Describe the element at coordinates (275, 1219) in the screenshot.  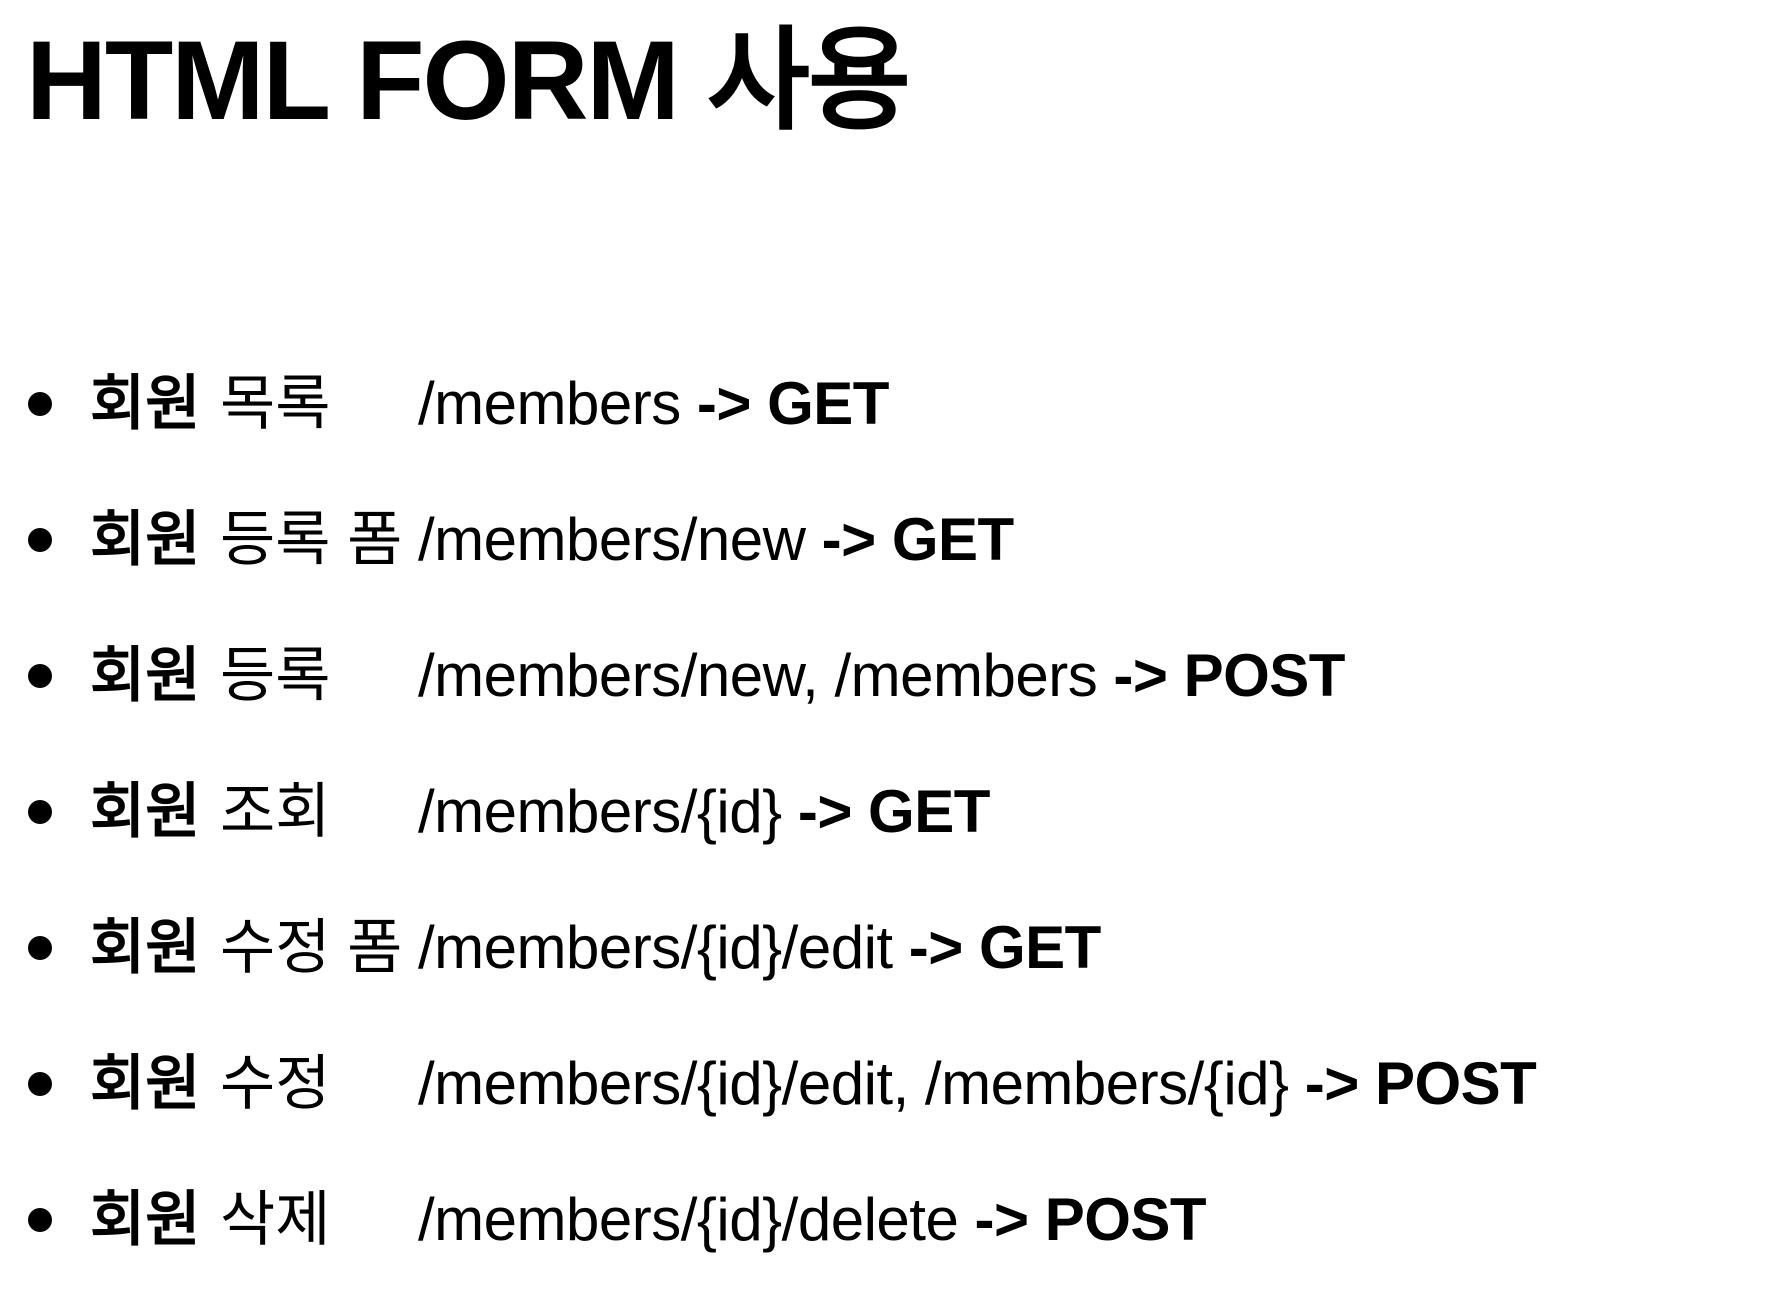
I see `item-action: 삭제` at that location.